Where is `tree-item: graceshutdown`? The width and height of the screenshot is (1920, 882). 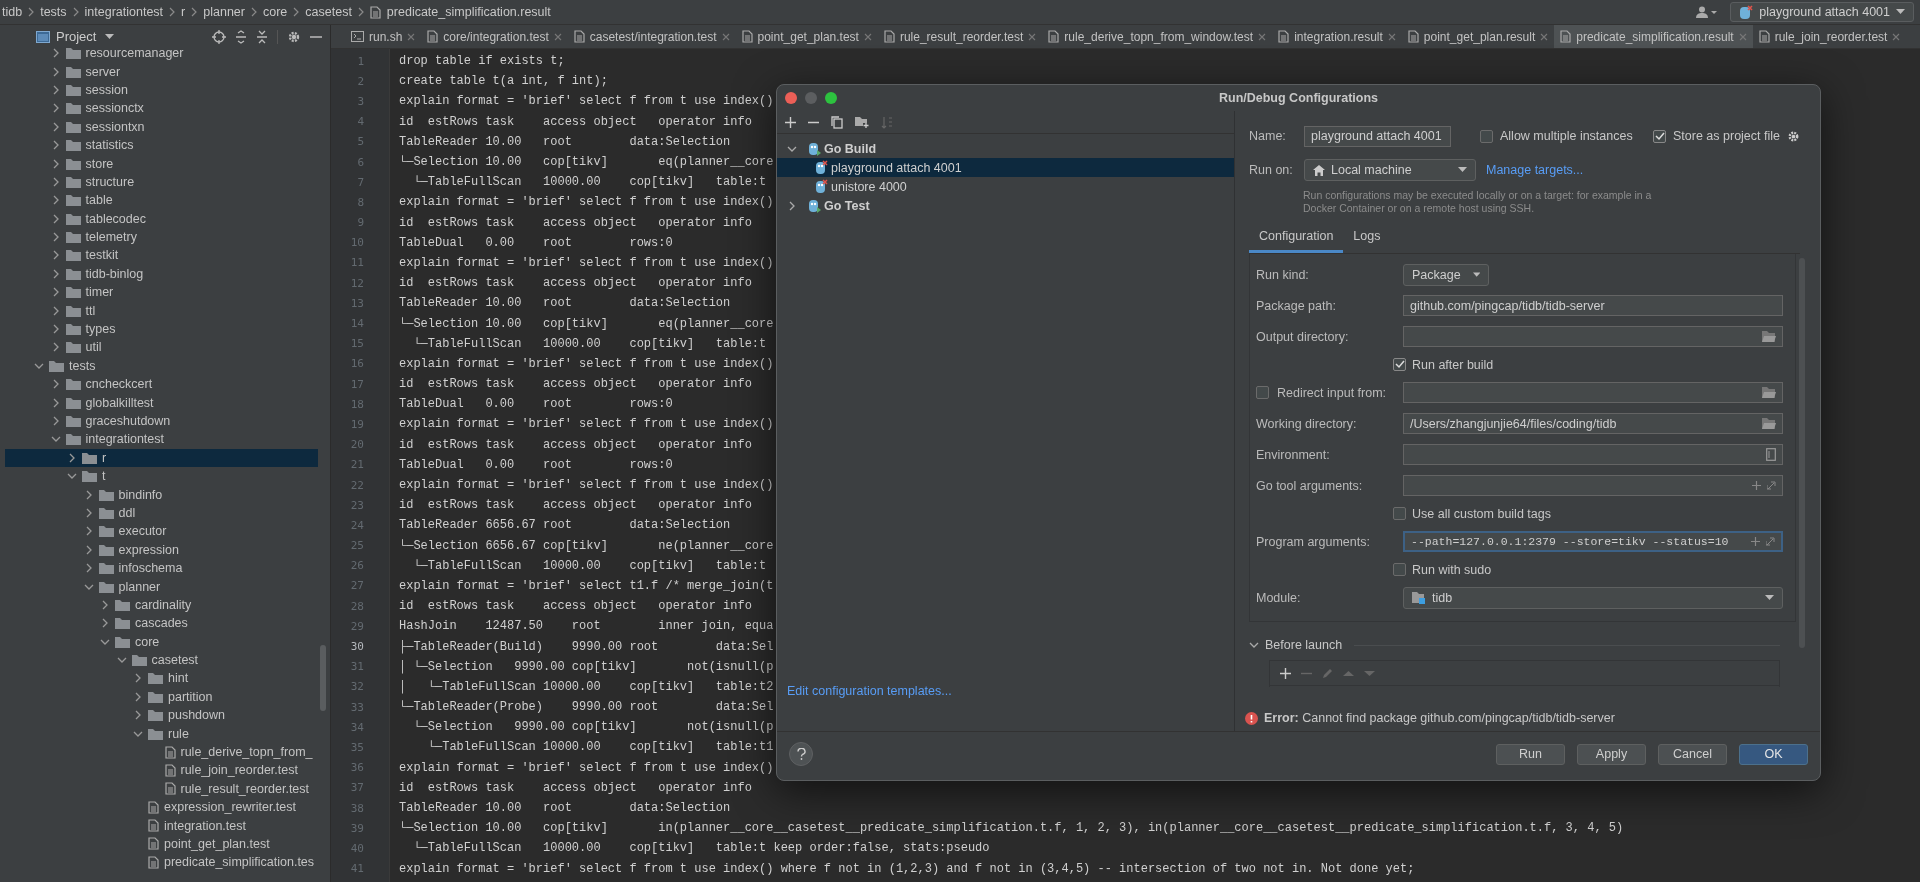 tree-item: graceshutdown is located at coordinates (161, 421).